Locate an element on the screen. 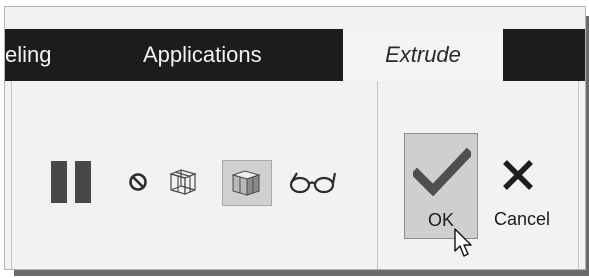 Image resolution: width=589 pixels, height=278 pixels. wireframe-preview-button is located at coordinates (183, 181).